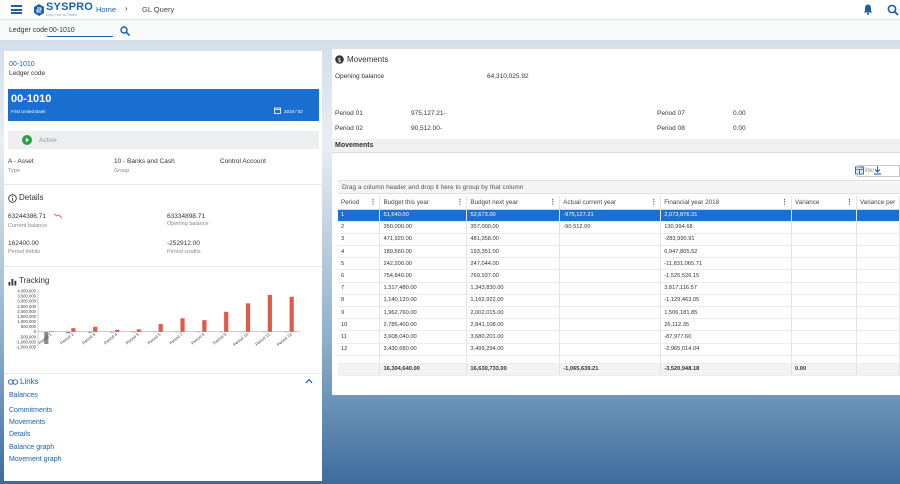  Describe the element at coordinates (122, 171) in the screenshot. I see `group-label: Group` at that location.